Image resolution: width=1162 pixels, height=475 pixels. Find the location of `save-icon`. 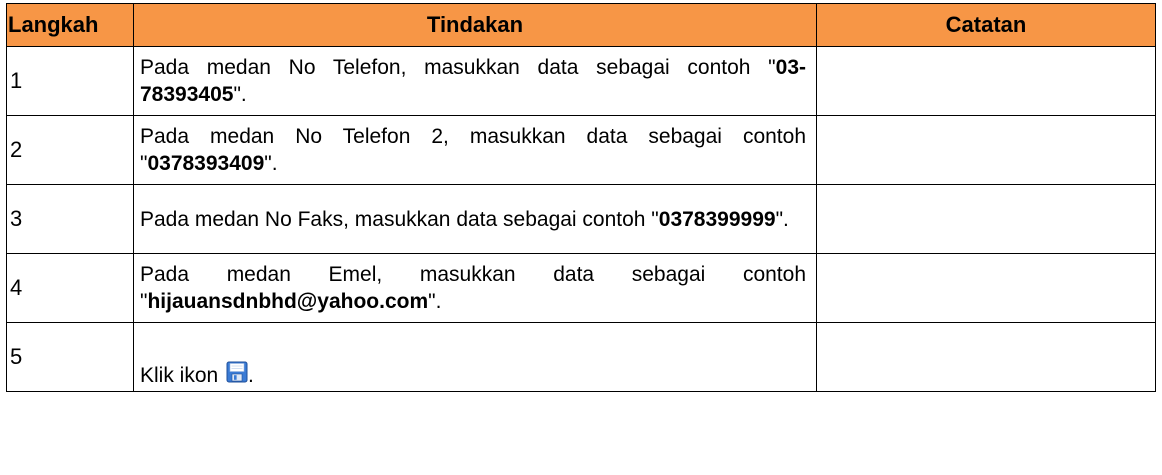

save-icon is located at coordinates (237, 372).